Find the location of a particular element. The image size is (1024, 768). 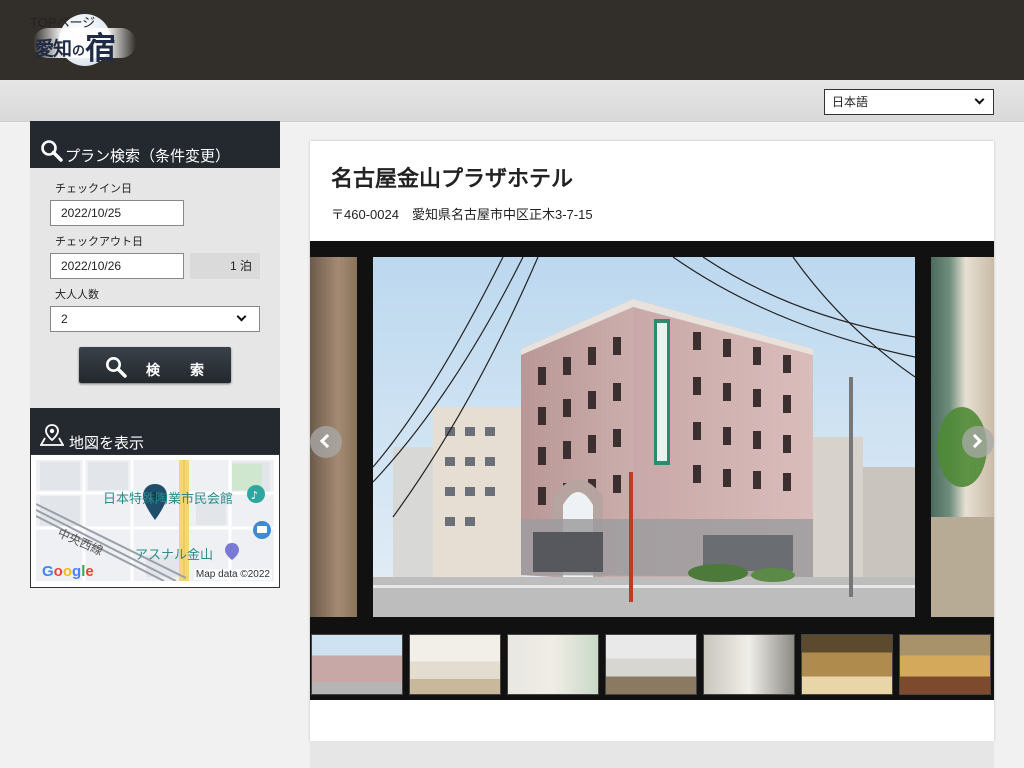

nights-count: 1 泊 is located at coordinates (225, 266).